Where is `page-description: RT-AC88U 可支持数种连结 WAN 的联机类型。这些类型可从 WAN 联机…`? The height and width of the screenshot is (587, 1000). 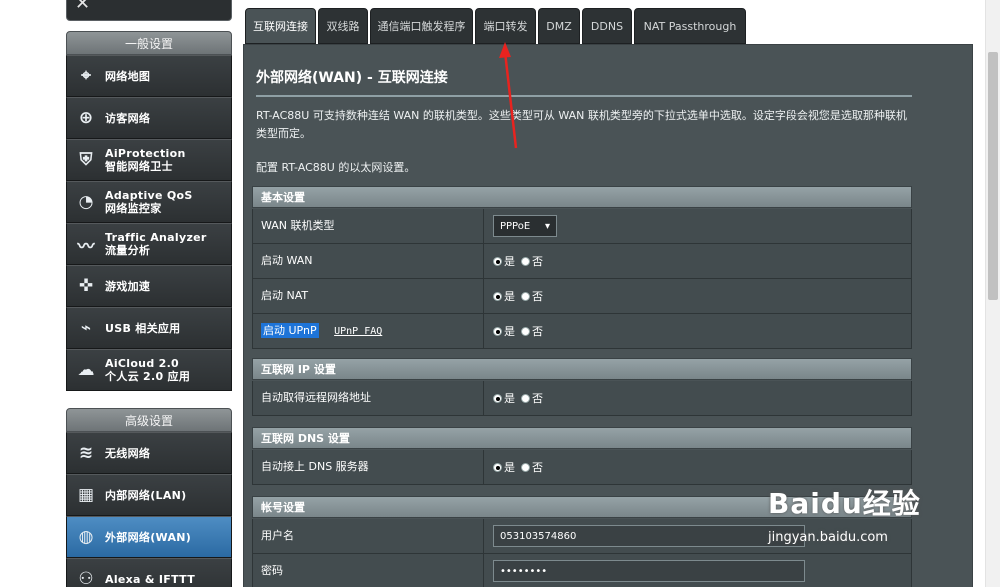 page-description: RT-AC88U 可支持数种连结 WAN 的联机类型。这些类型可从 WAN 联机… is located at coordinates (581, 124).